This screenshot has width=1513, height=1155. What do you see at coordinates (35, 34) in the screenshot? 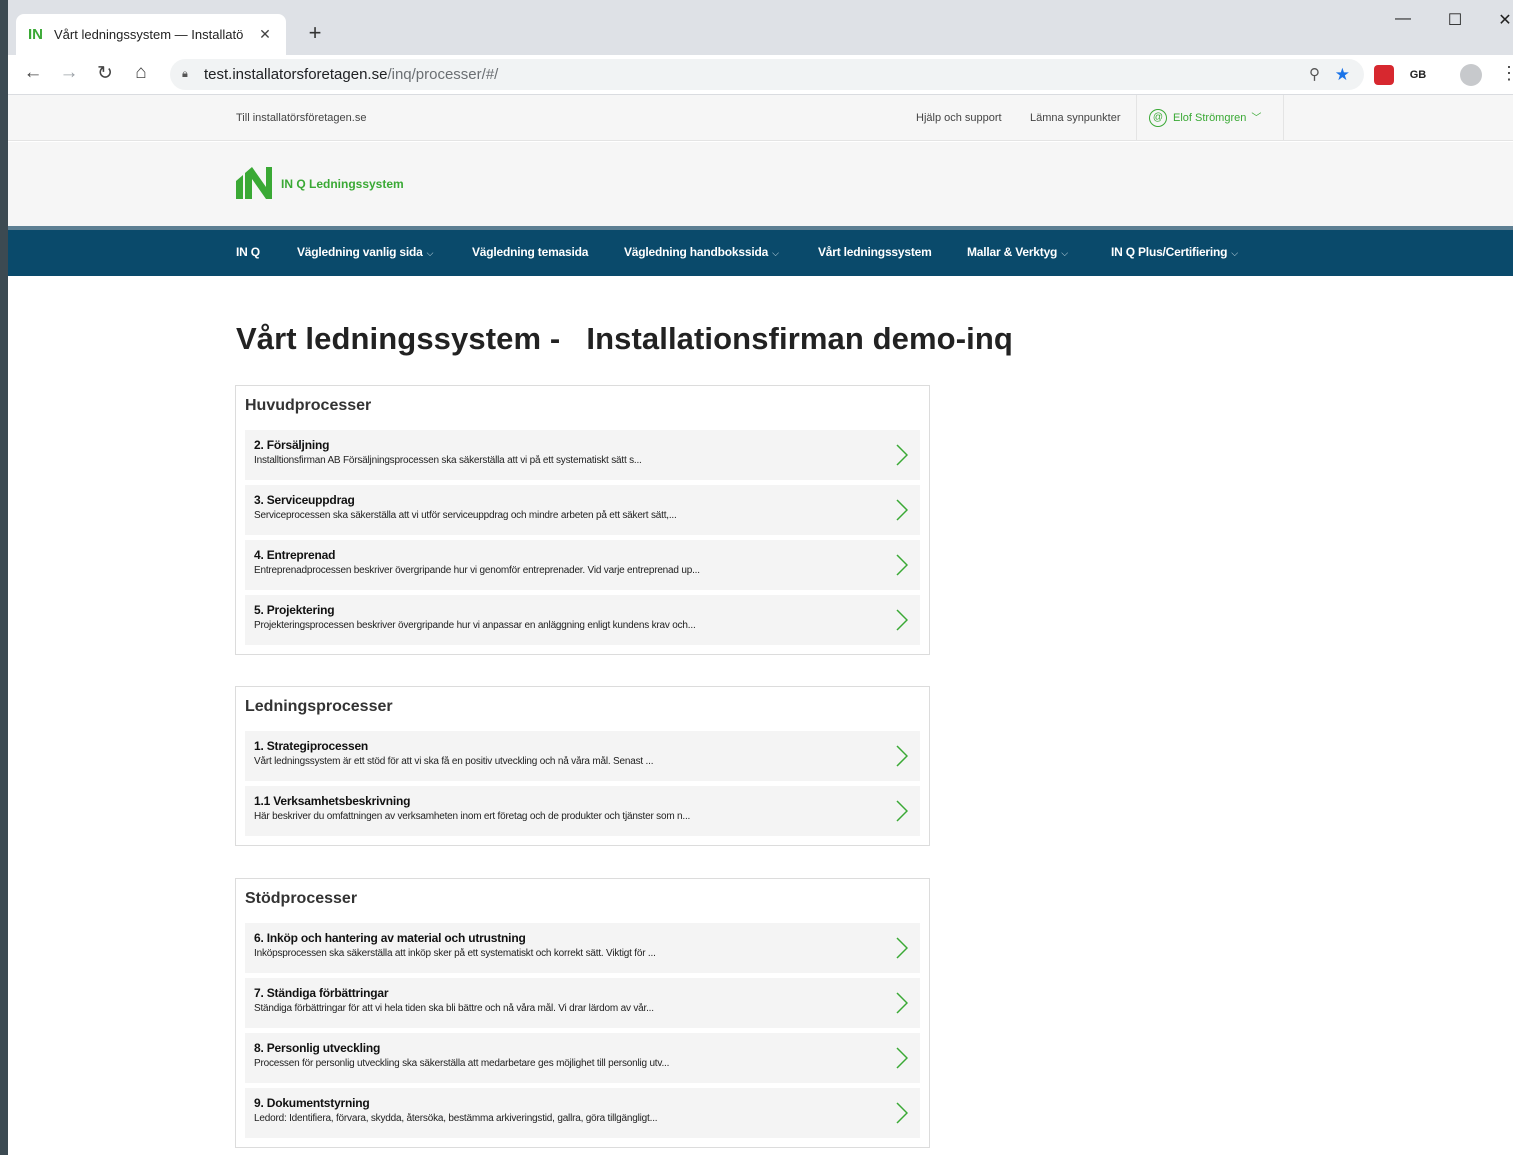
I see `favicon-icon: IN` at bounding box center [35, 34].